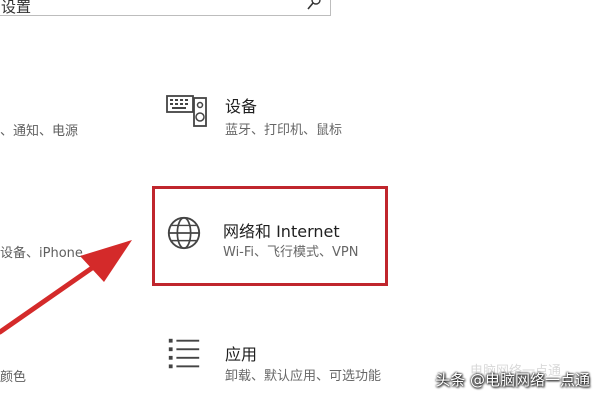  What do you see at coordinates (66, 287) in the screenshot?
I see `red-arrow-annotation` at bounding box center [66, 287].